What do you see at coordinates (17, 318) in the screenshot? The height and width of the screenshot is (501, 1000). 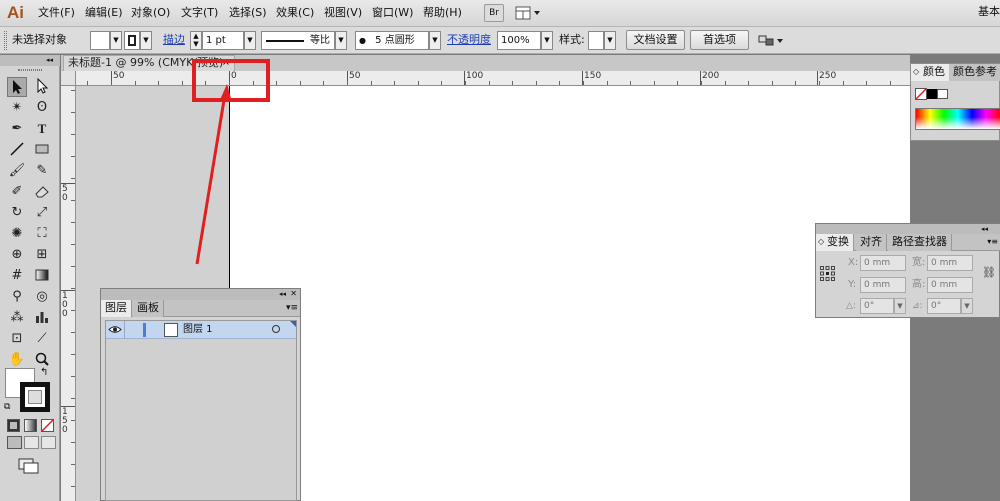 I see `symbol-sprayer-tool-icon: ⁂` at bounding box center [17, 318].